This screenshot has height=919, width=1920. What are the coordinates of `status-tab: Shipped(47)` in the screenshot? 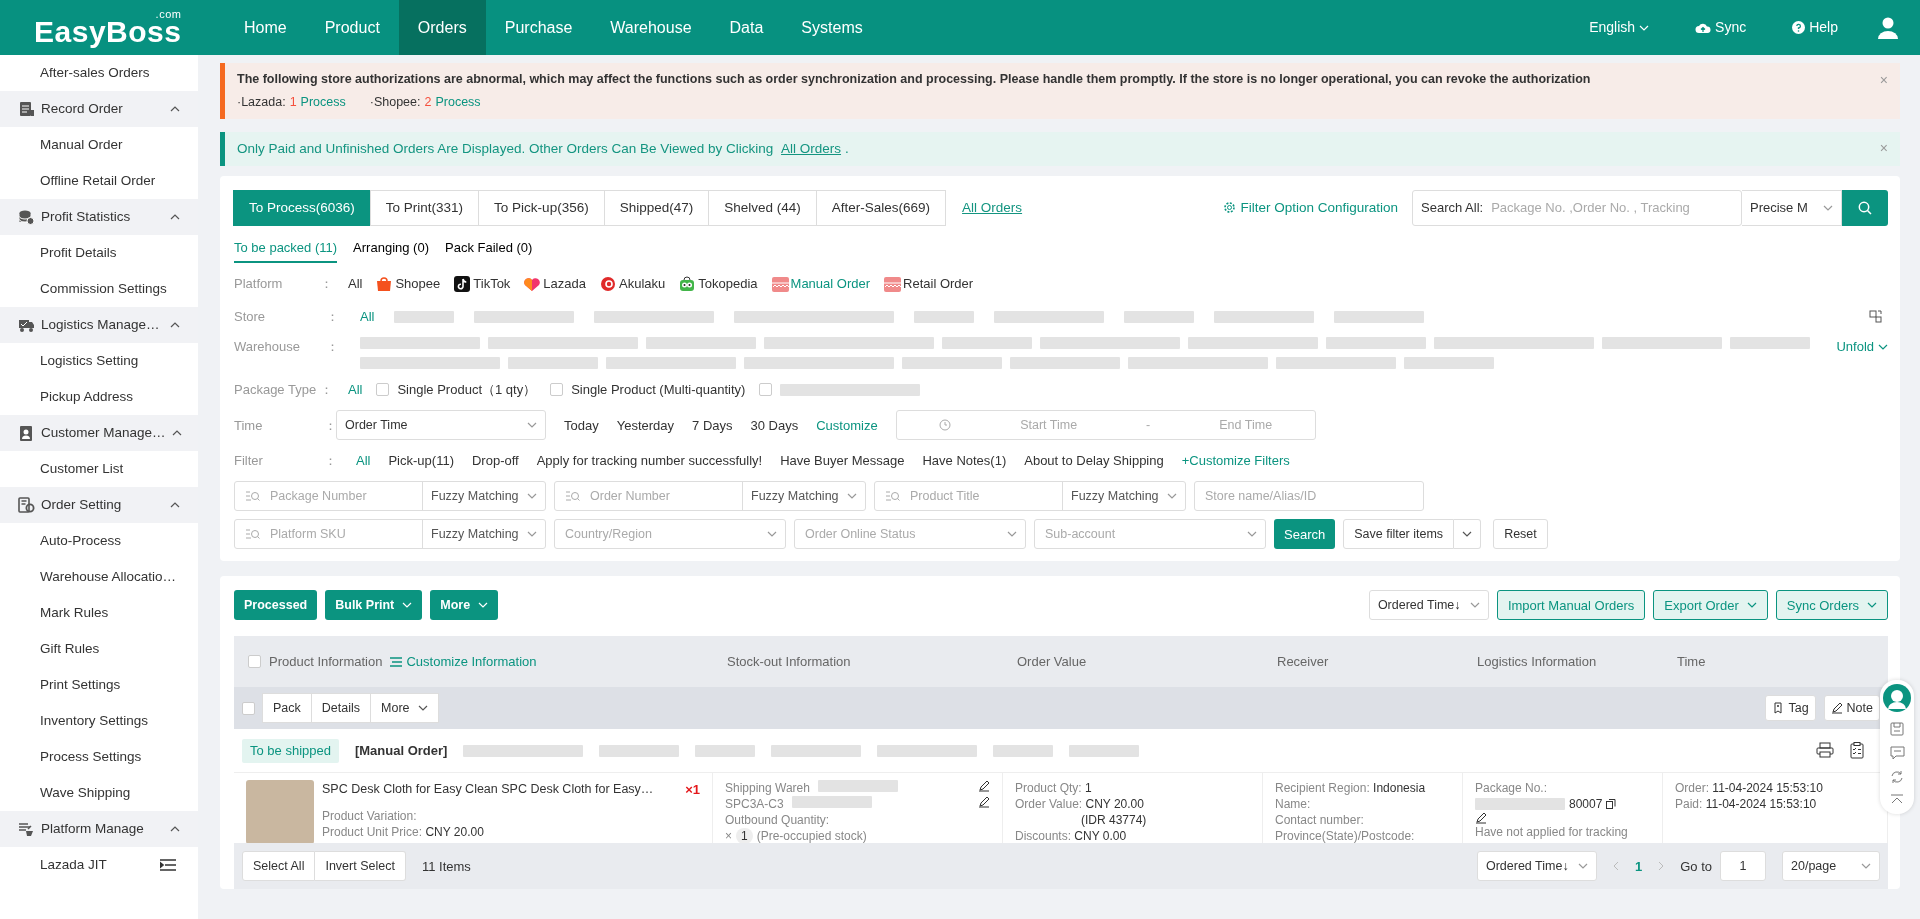 It's located at (656, 207).